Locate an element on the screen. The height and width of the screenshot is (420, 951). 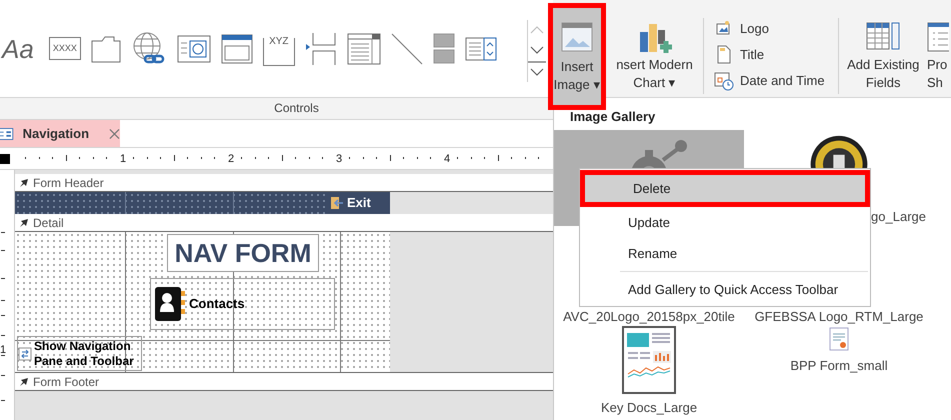
menu-item: Delete is located at coordinates (725, 188).